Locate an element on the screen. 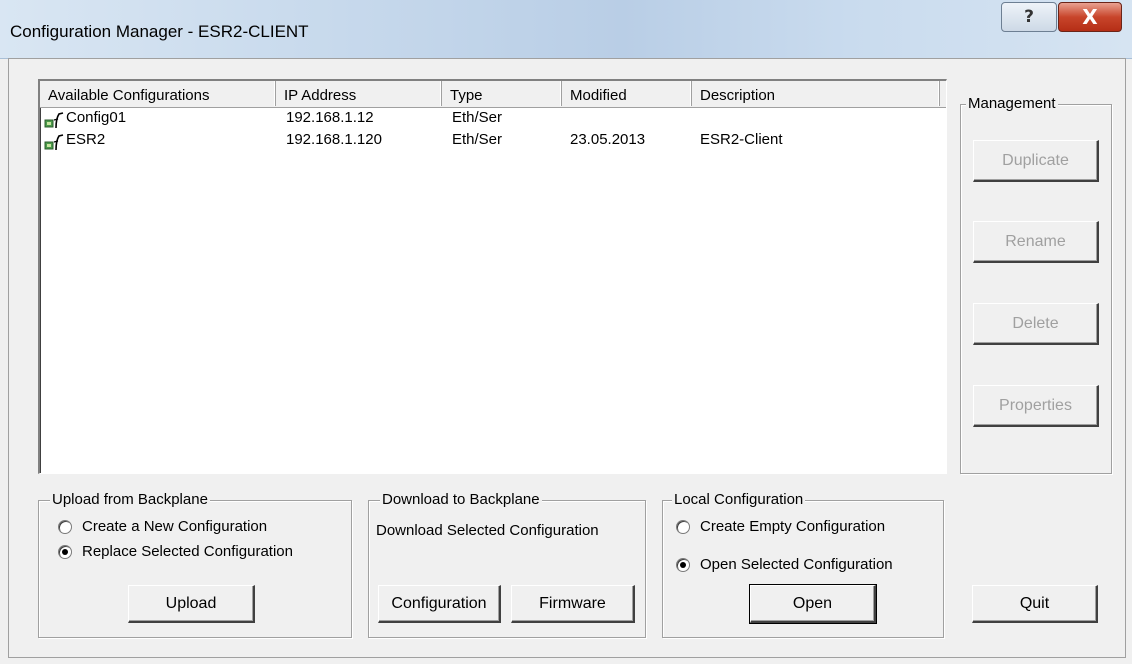 This screenshot has height=664, width=1132. upload-legend: Upload from Backplane is located at coordinates (130, 499).